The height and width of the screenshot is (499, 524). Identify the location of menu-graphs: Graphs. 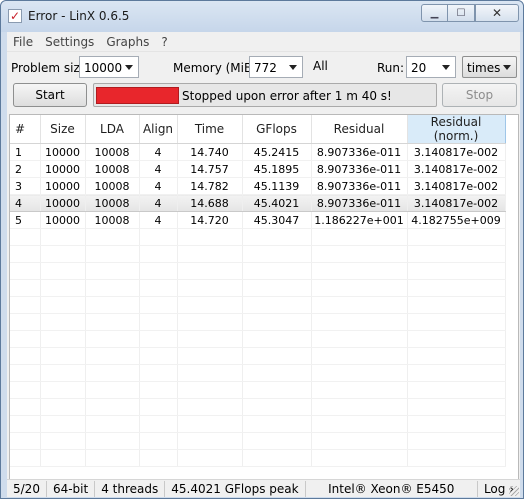
(127, 42).